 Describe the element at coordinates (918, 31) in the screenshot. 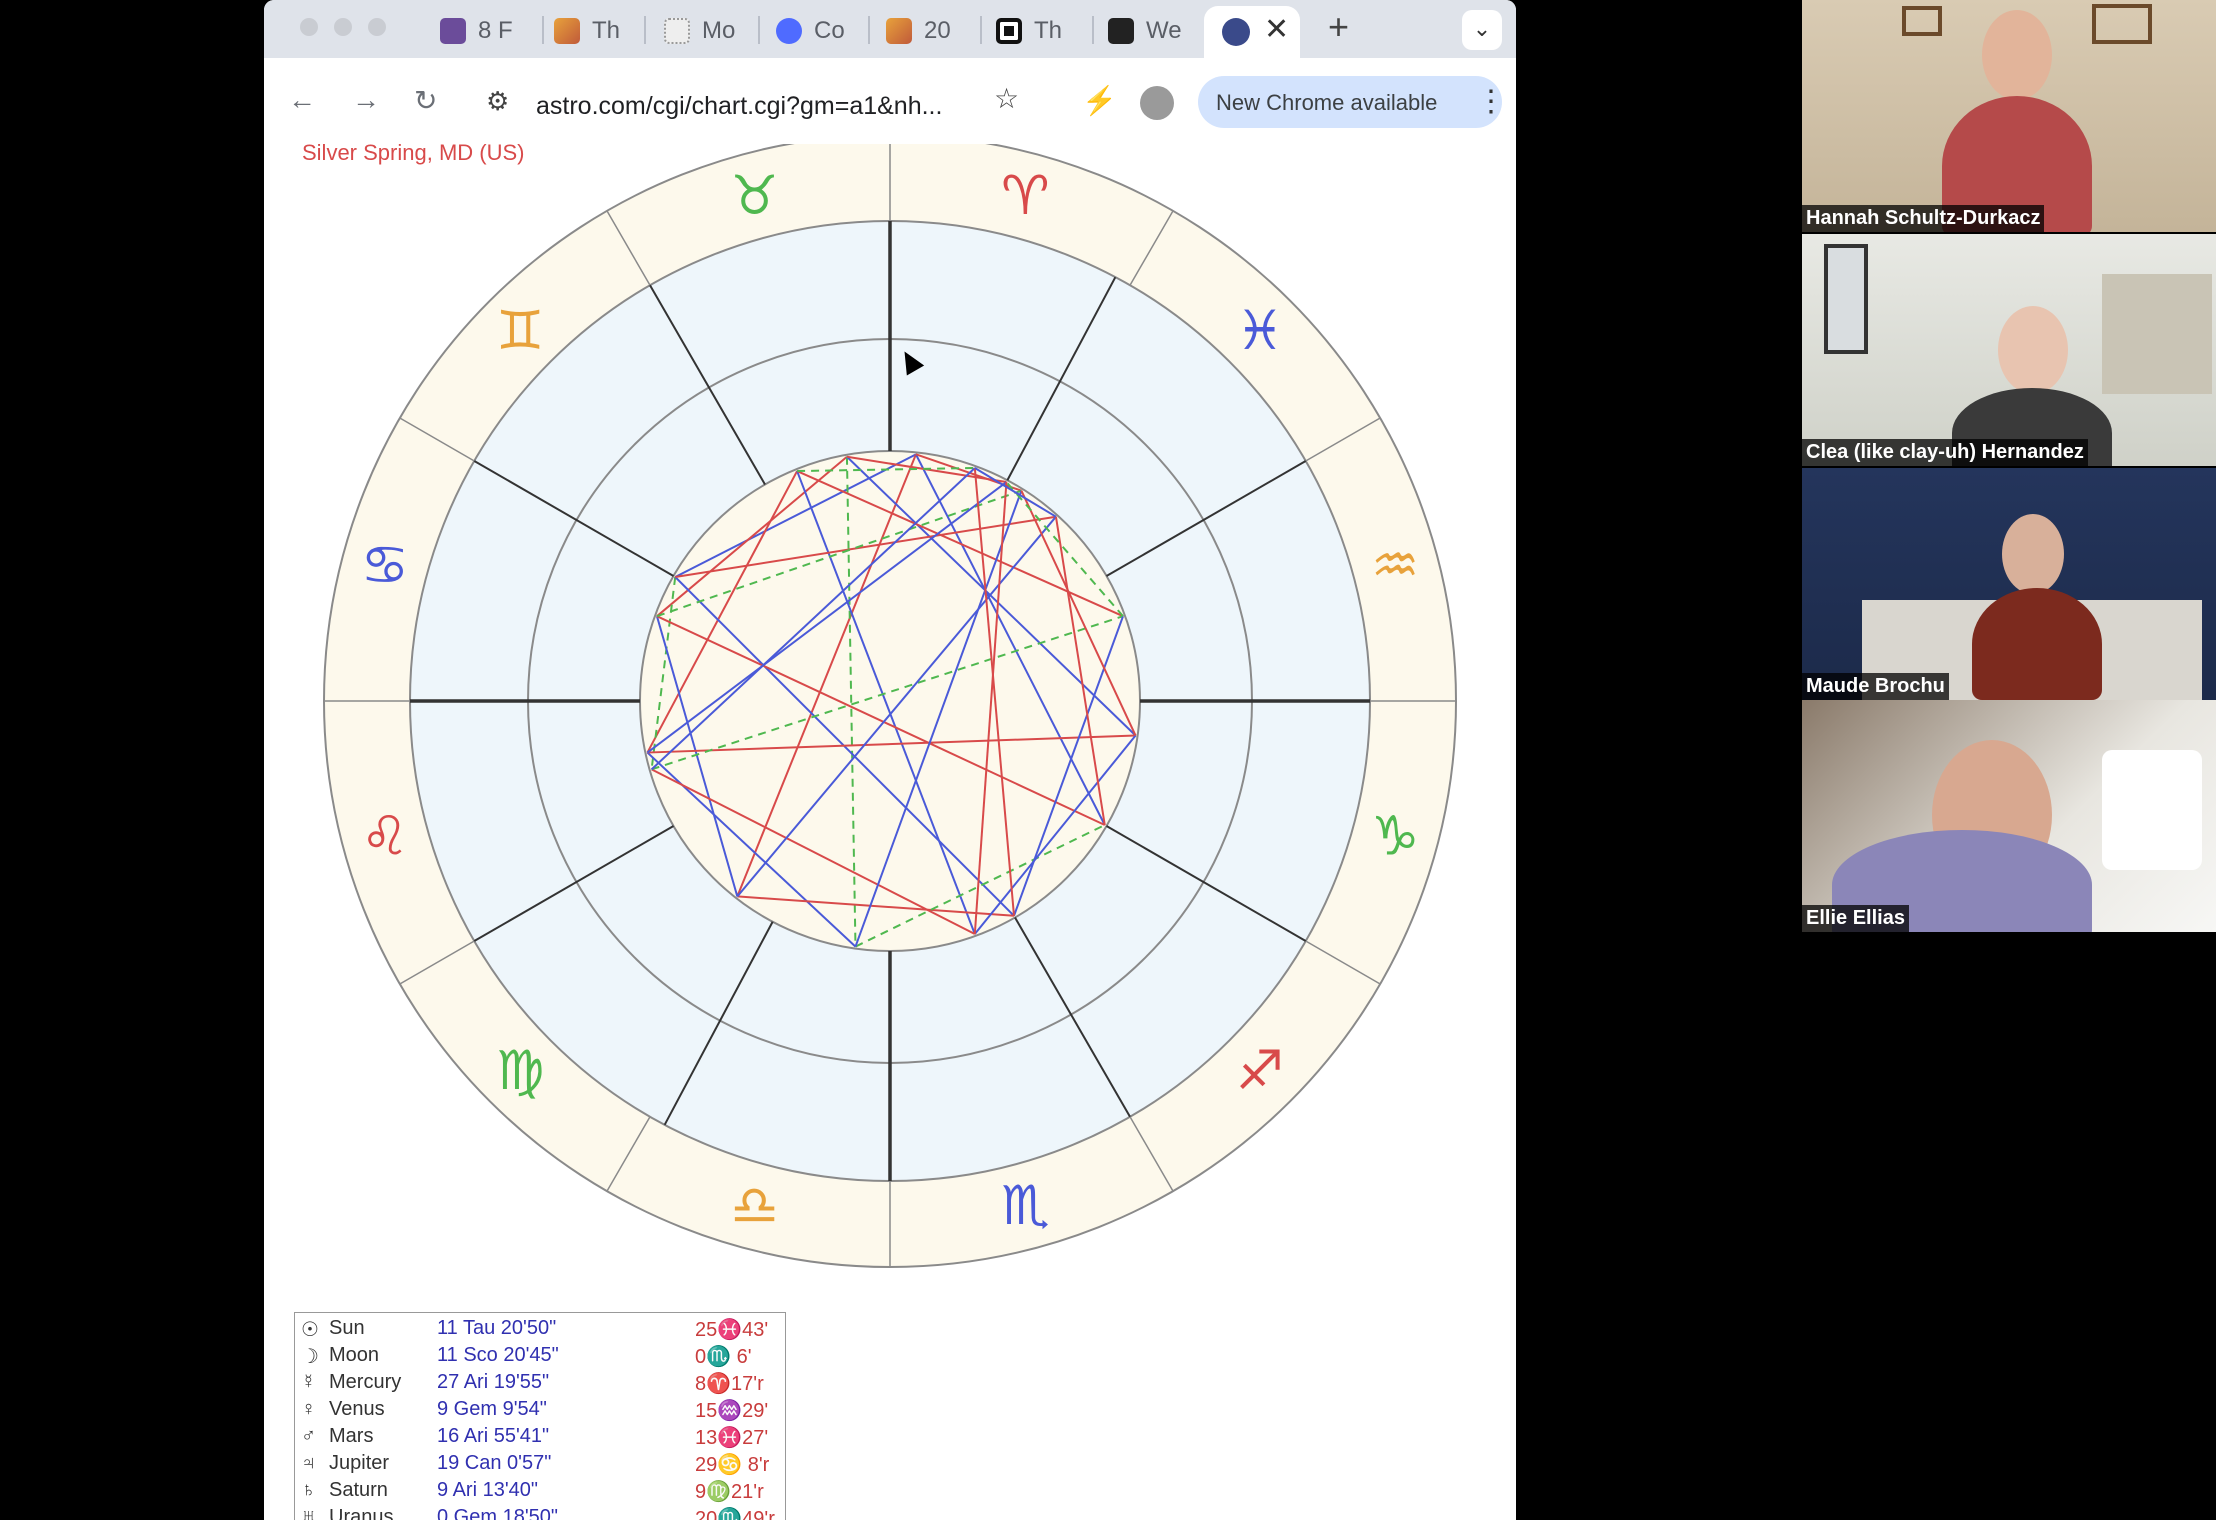

I see `tab-4: 20` at that location.